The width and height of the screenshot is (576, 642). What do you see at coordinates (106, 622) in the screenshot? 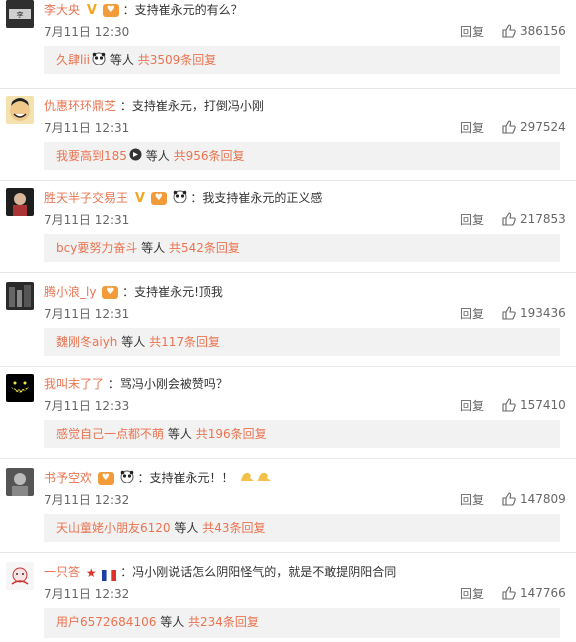
I see `reply-usernames: 用户6572684106` at bounding box center [106, 622].